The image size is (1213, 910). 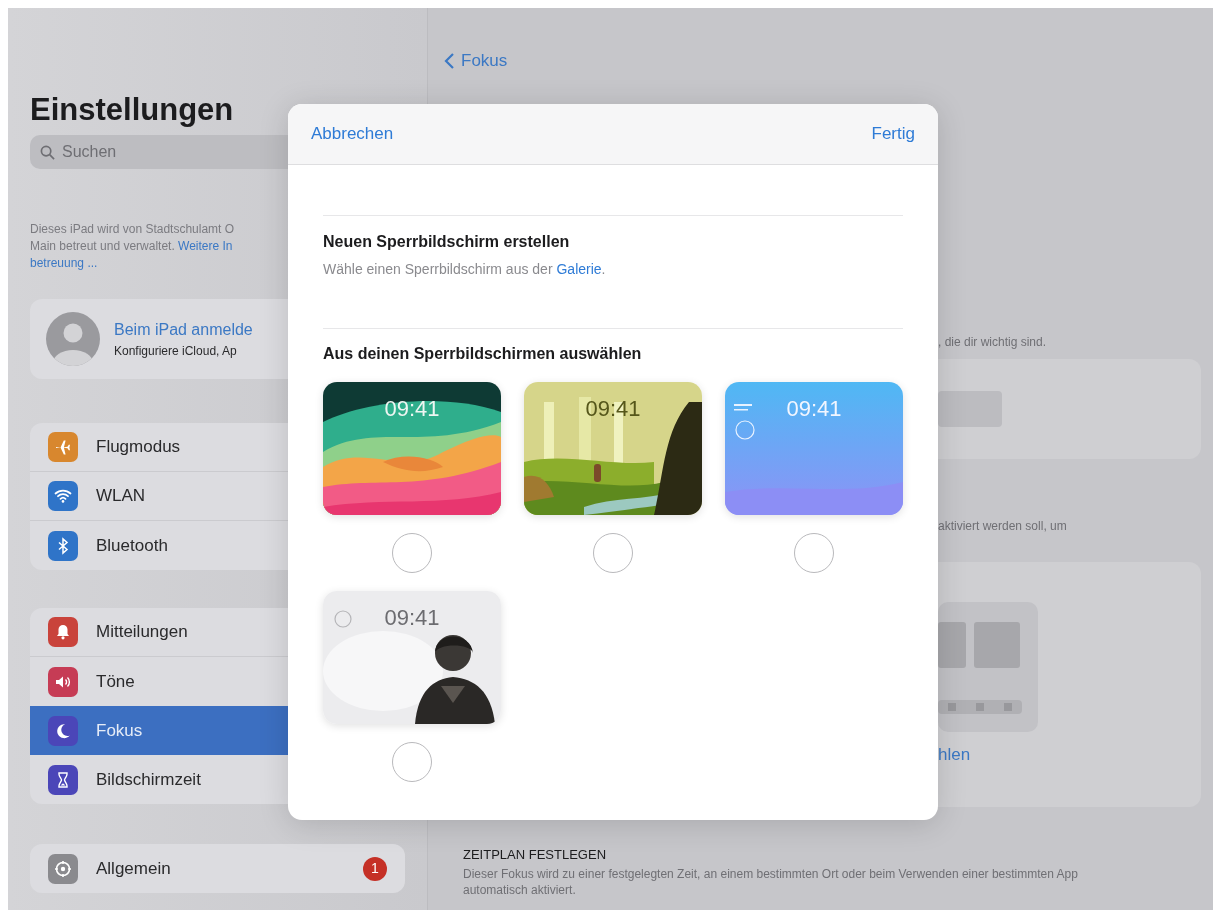 What do you see at coordinates (465, 269) in the screenshot?
I see `option-description: Wähle einen Sperrbildschirm aus der Galerie.` at bounding box center [465, 269].